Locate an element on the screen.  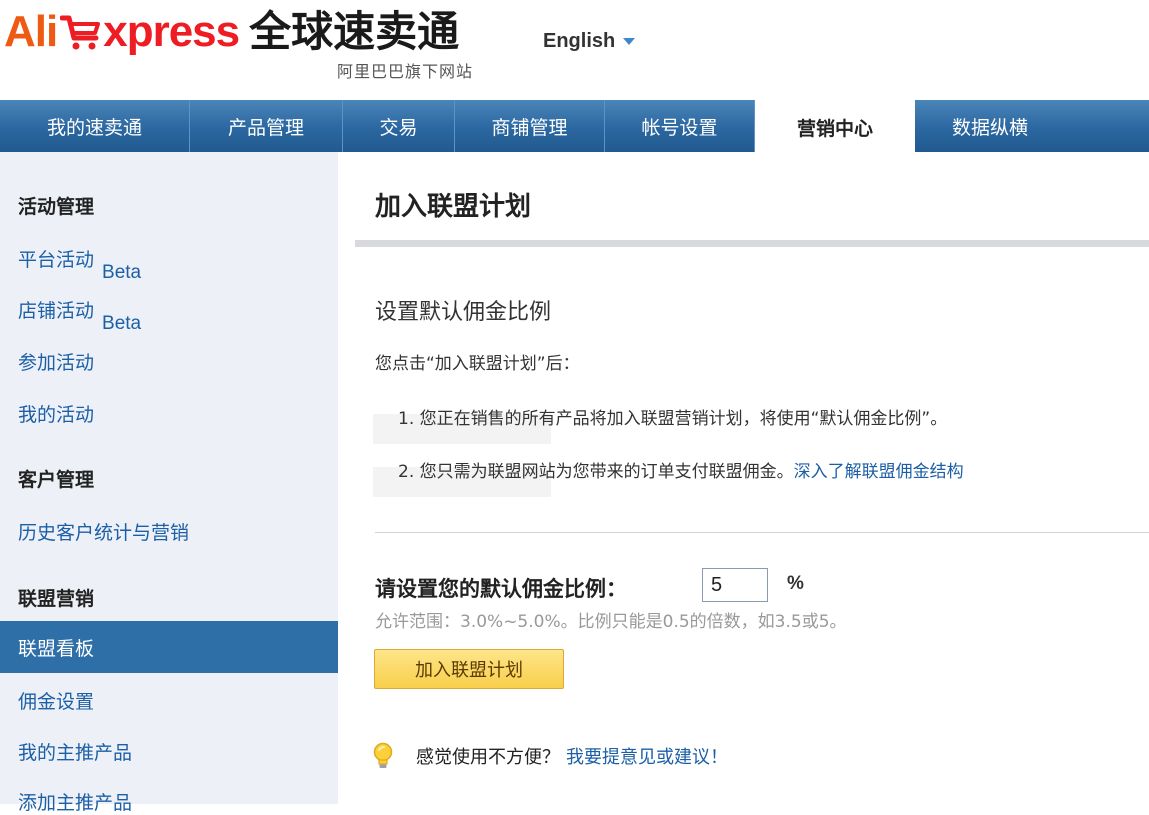
top-nav: 我的速卖通 产品管理 交易 商铺管理 帐号设置 营销中心 数据纵横 is located at coordinates (574, 127).